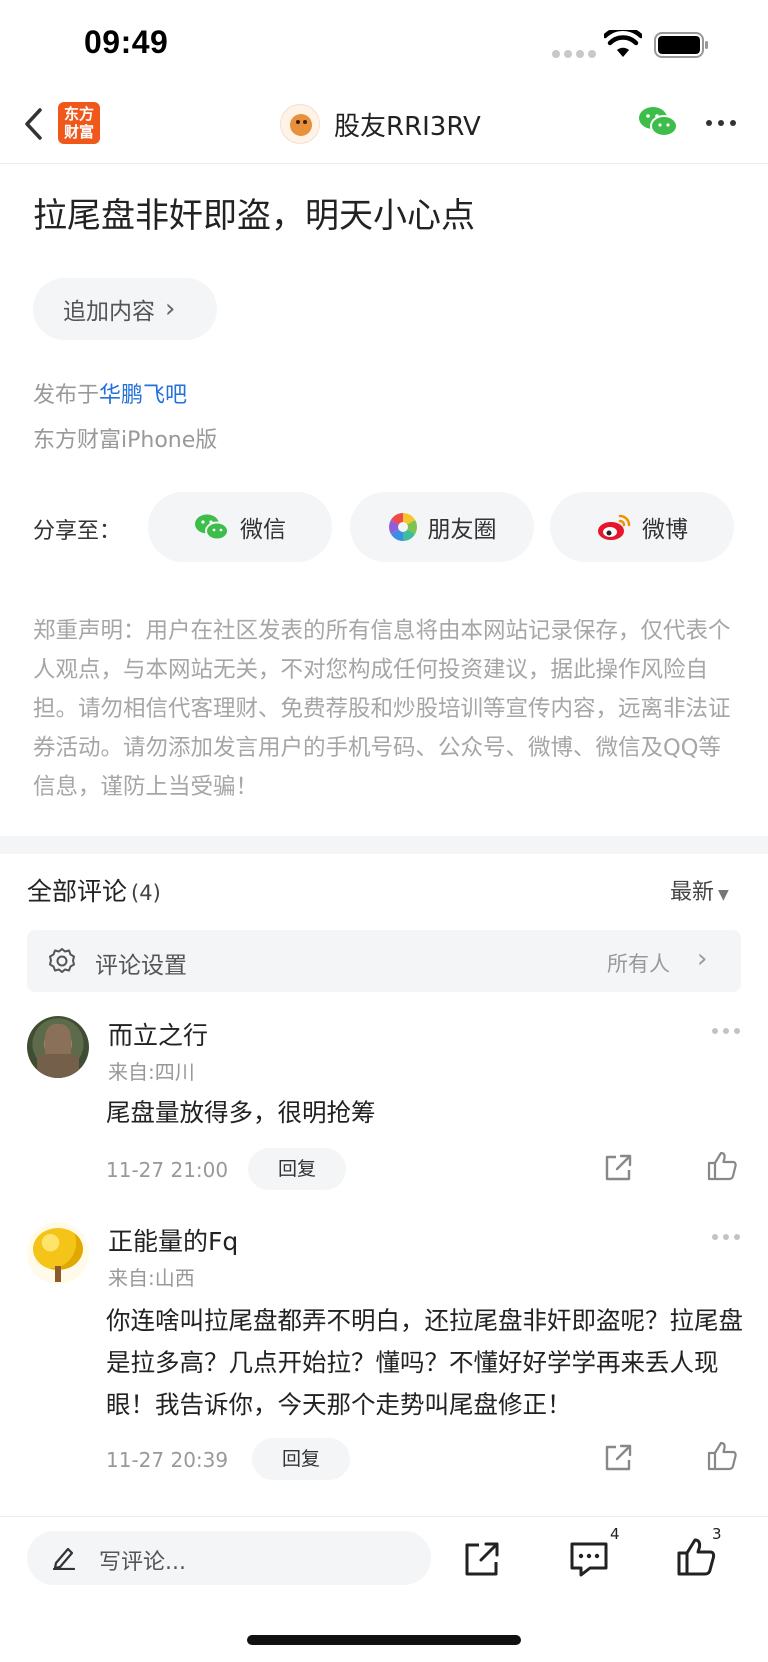 The height and width of the screenshot is (1662, 768). I want to click on share-moments-button: 朋友圈, so click(442, 527).